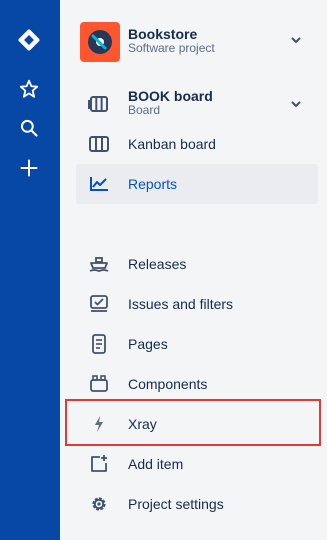 This screenshot has width=327, height=540. Describe the element at coordinates (144, 110) in the screenshot. I see `board-subtitle: Board` at that location.